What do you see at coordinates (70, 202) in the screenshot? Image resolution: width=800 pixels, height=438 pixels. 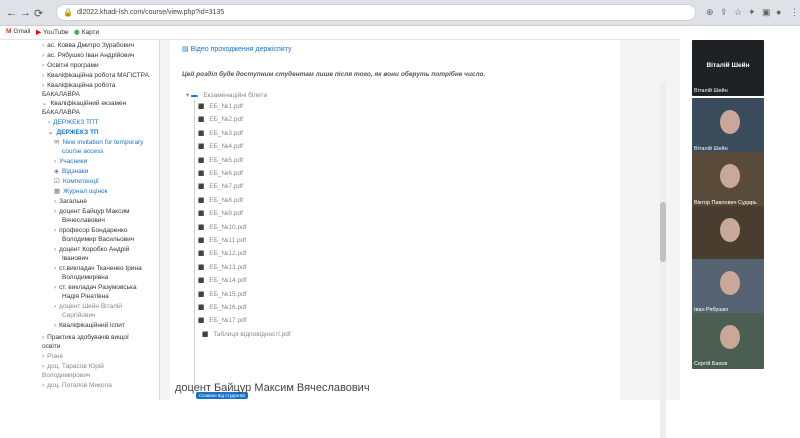 I see `sidebar-item: › Загальне` at bounding box center [70, 202].